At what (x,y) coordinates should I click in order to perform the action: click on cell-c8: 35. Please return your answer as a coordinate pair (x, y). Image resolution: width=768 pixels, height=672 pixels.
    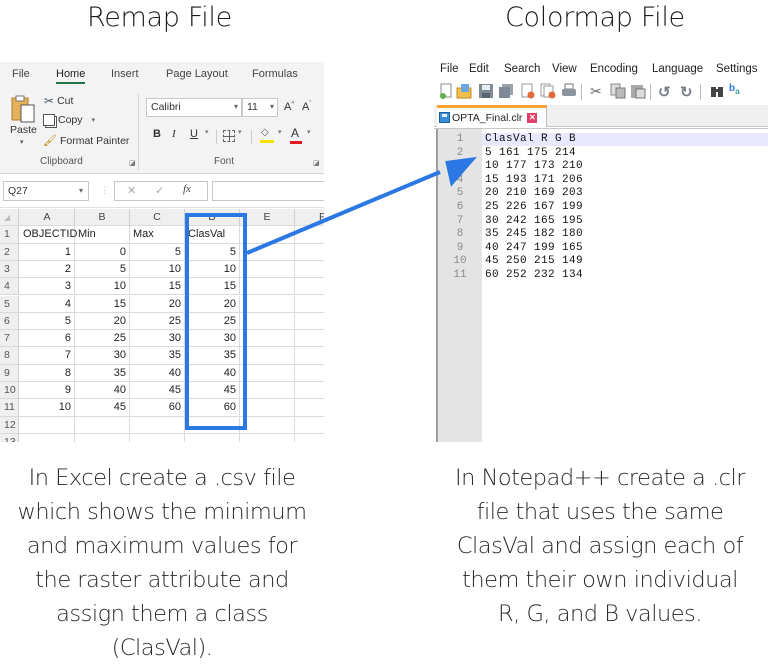
    Looking at the image, I should click on (157, 355).